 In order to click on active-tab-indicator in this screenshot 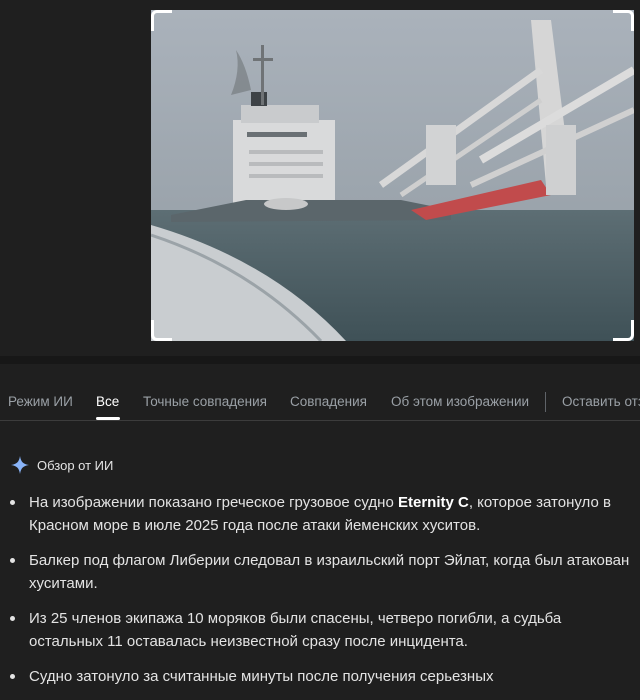, I will do `click(108, 418)`.